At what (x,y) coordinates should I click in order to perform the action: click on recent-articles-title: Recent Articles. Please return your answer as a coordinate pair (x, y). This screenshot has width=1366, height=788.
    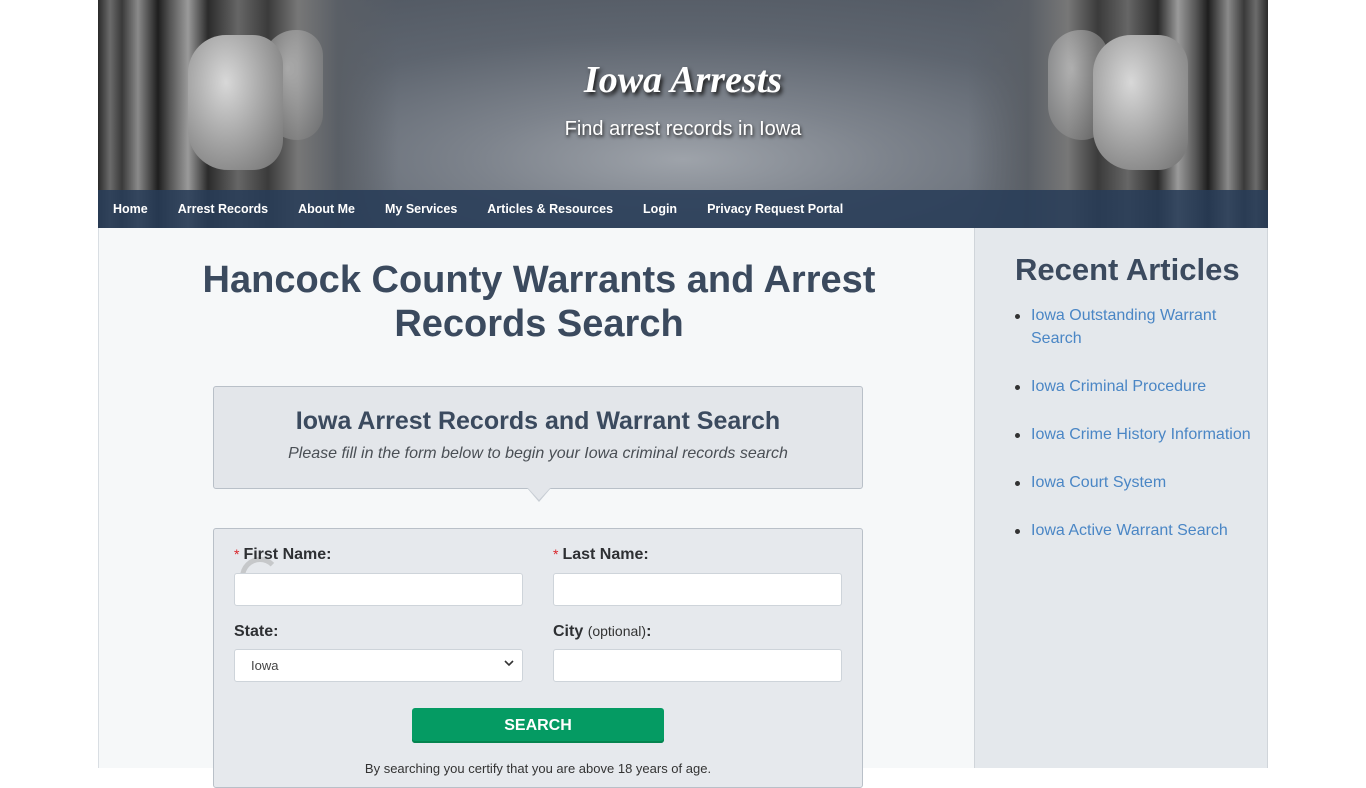
    Looking at the image, I should click on (1127, 269).